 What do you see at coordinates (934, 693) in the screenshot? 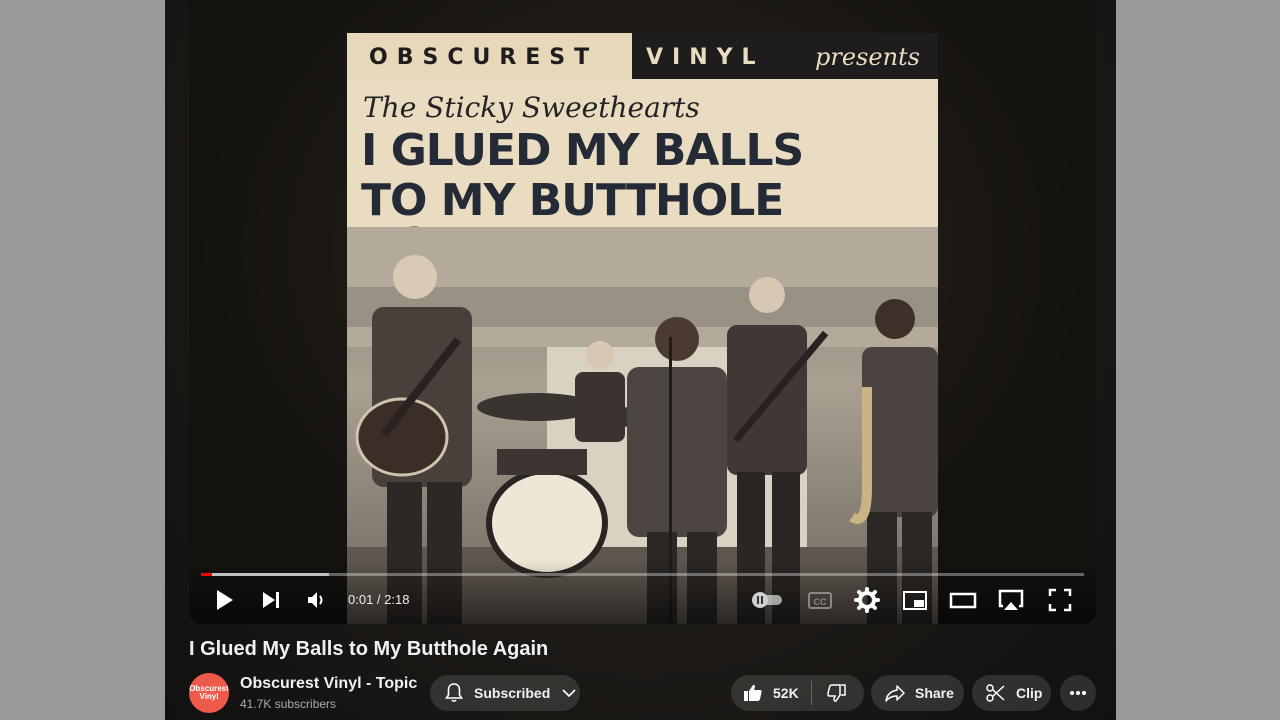
I see `share-label: Share` at bounding box center [934, 693].